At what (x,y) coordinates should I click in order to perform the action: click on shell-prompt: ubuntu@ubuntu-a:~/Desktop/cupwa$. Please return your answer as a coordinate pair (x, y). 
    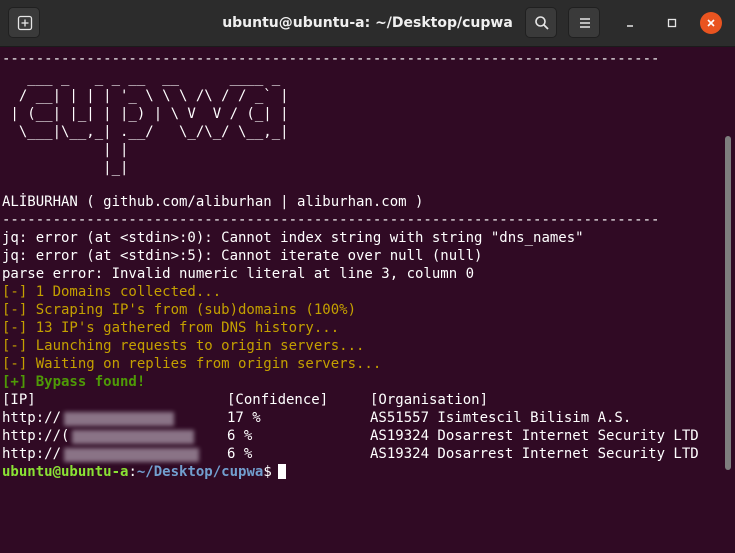
    Looking at the image, I should click on (144, 472).